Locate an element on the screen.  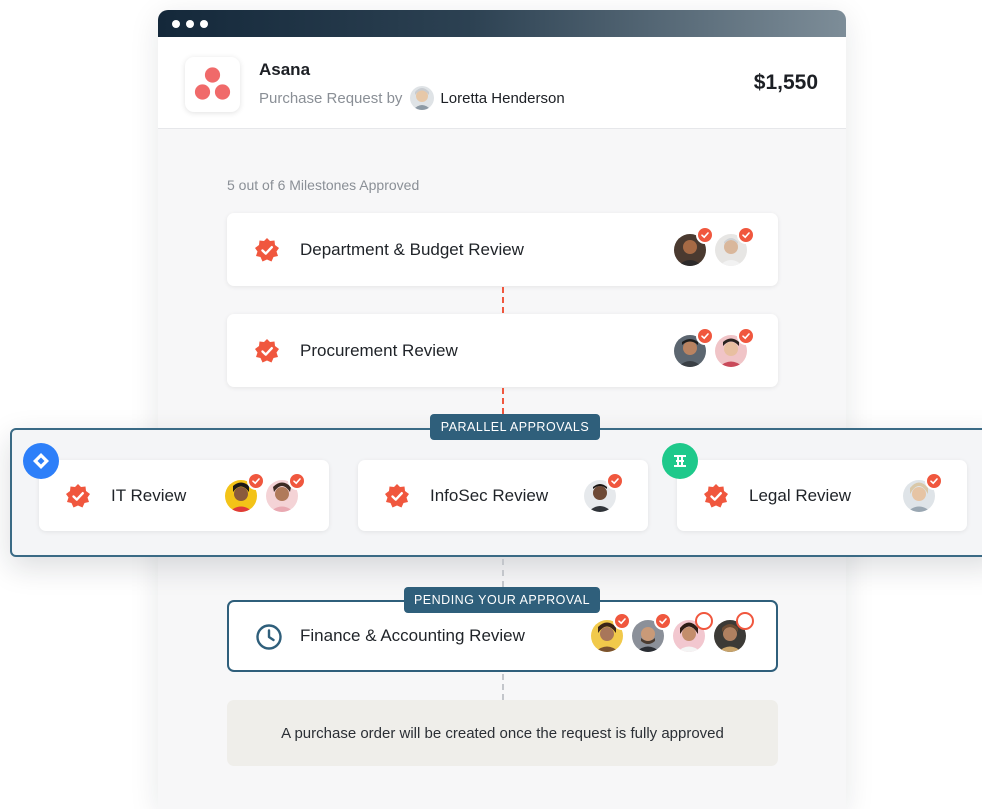
asana-logo-icon is located at coordinates (212, 83).